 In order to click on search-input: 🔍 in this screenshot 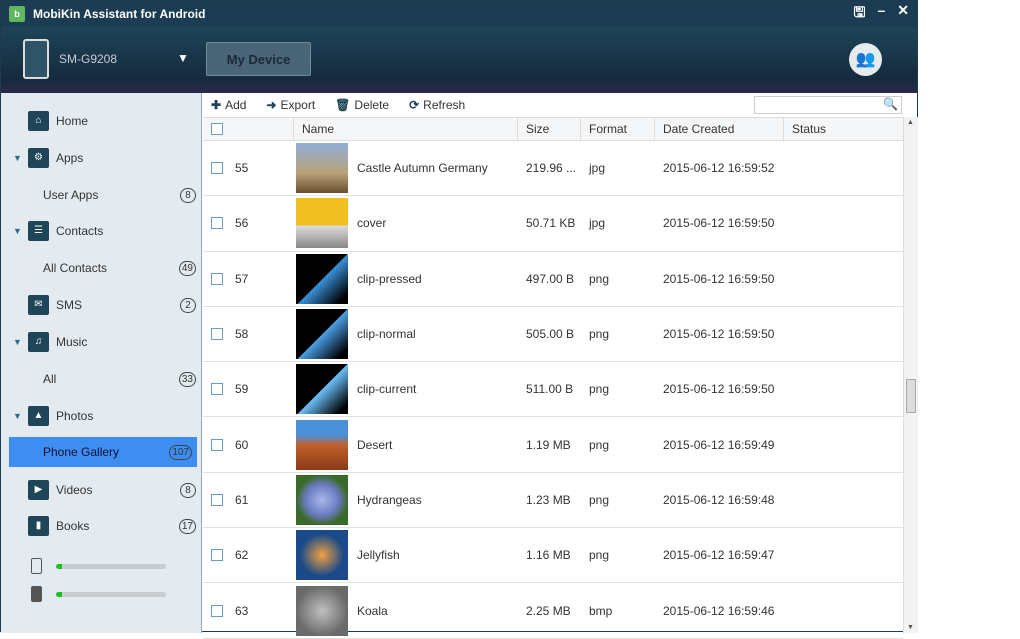, I will do `click(828, 105)`.